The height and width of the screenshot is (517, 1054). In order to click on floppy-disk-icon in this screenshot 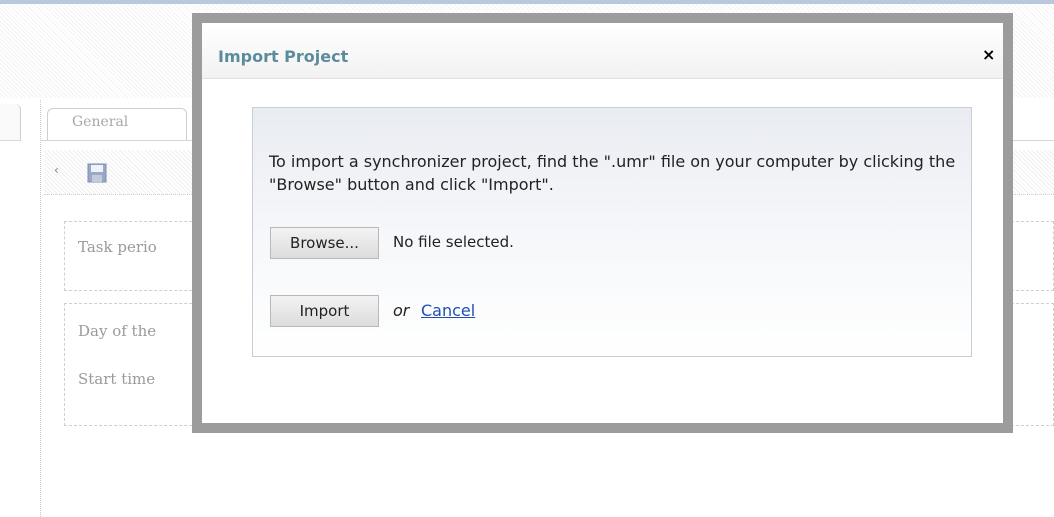, I will do `click(97, 173)`.